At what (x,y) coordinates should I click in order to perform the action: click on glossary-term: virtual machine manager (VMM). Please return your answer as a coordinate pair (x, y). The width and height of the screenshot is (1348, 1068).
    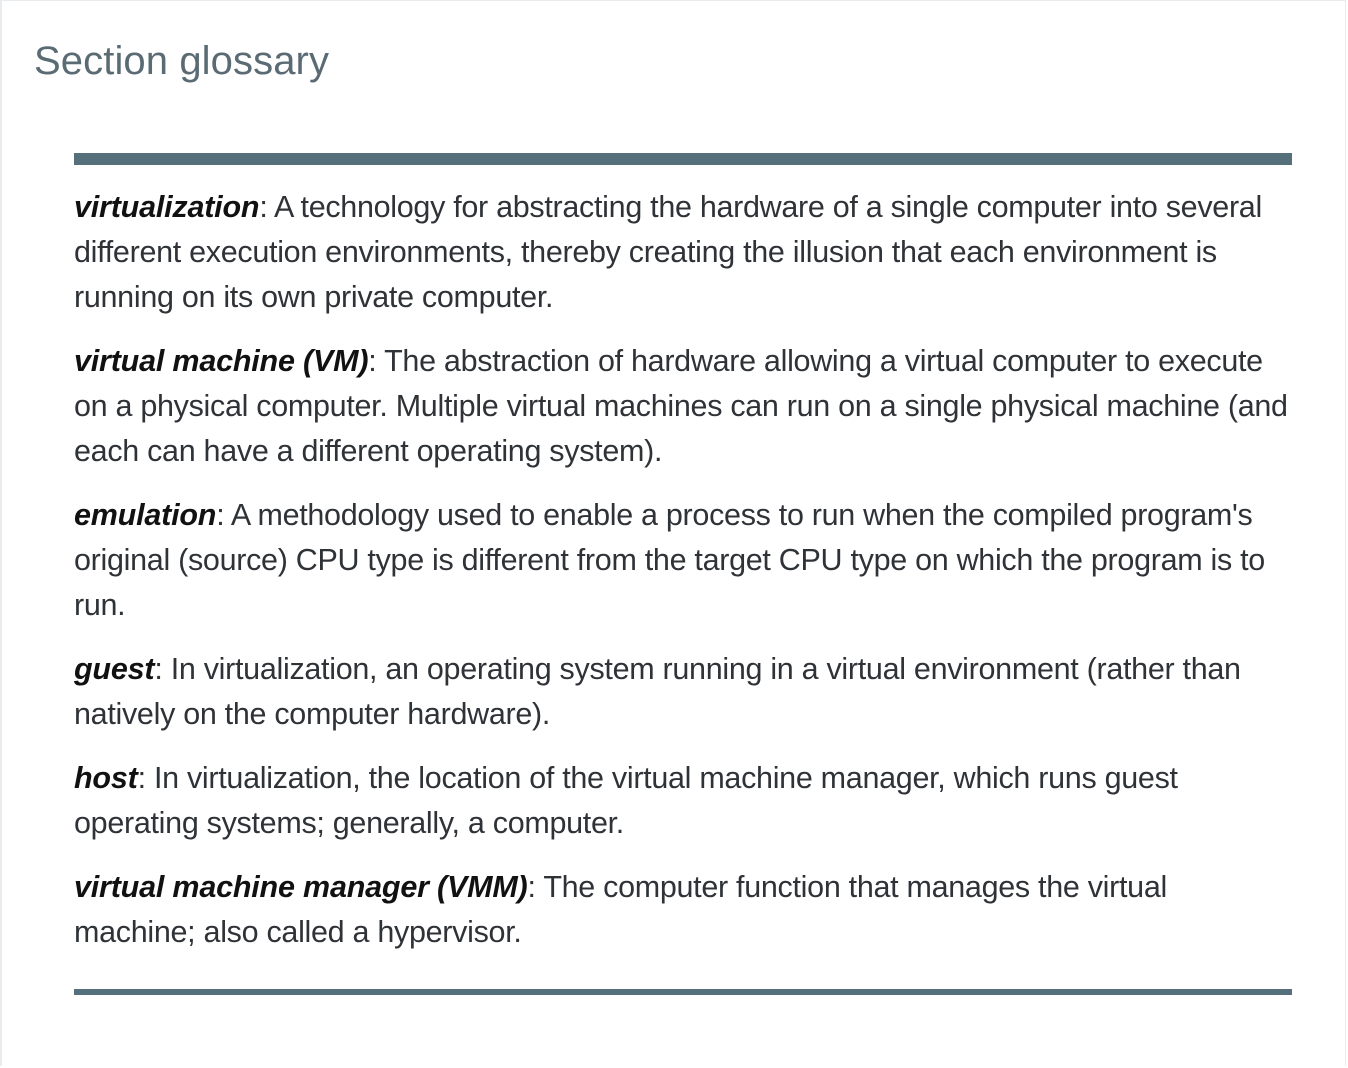
    Looking at the image, I should click on (301, 887).